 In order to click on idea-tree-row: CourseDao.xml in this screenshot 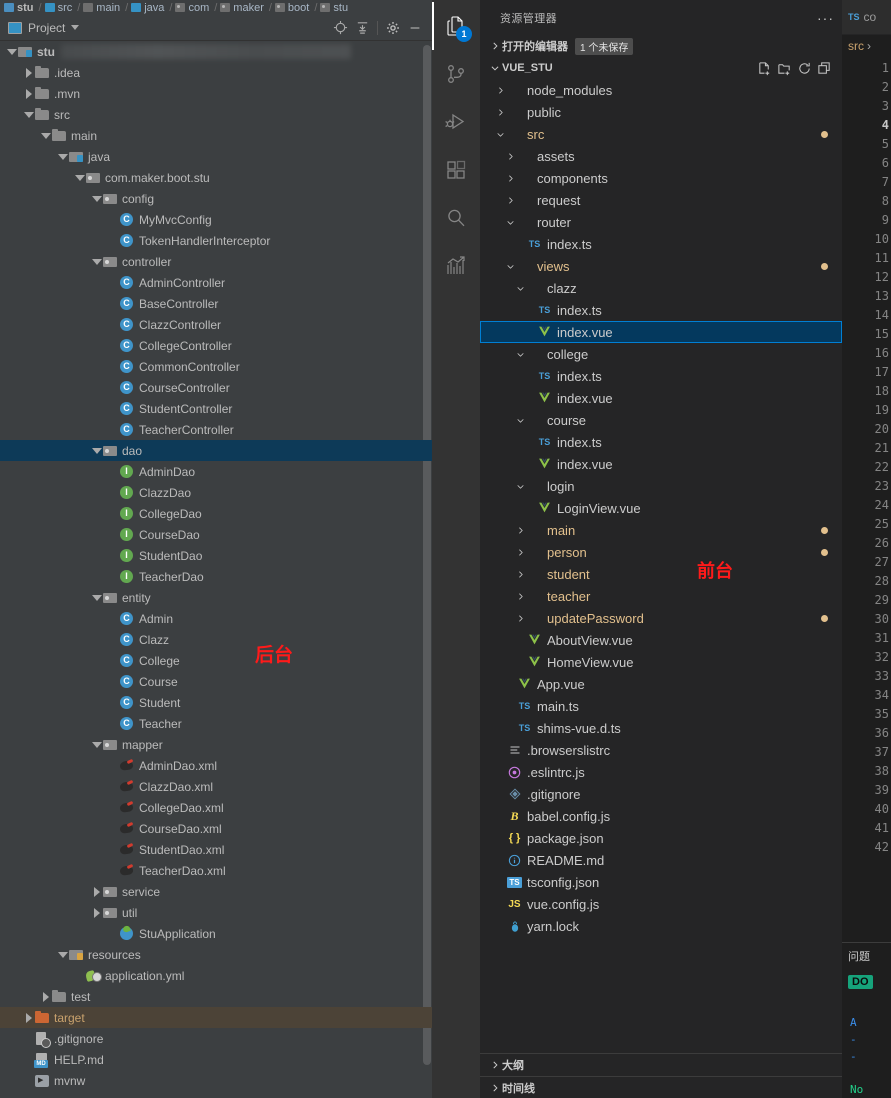, I will do `click(216, 828)`.